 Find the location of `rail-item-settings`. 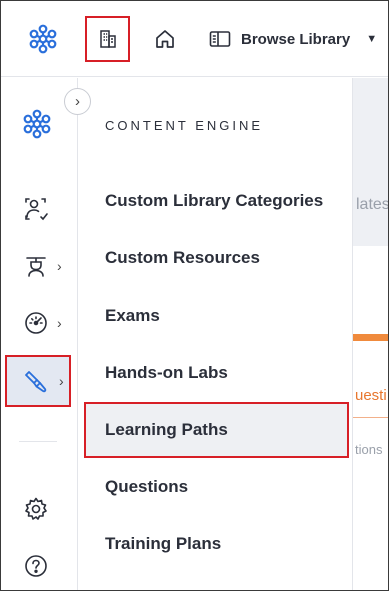

rail-item-settings is located at coordinates (38, 509).